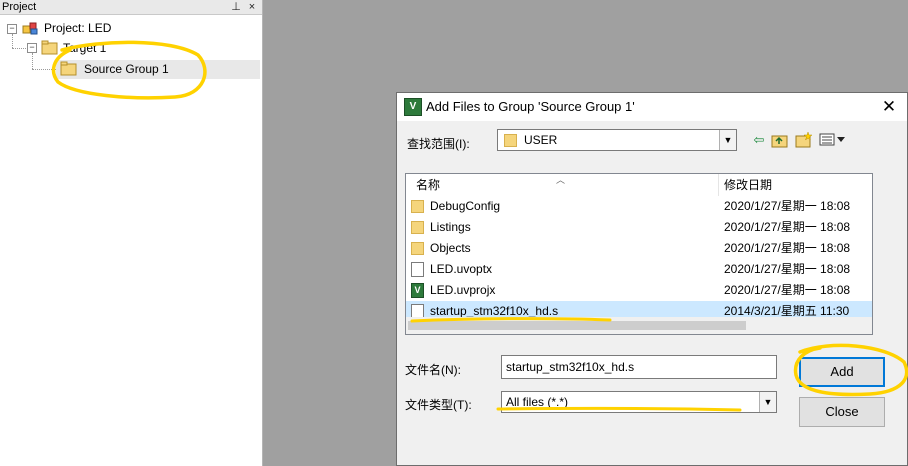 The height and width of the screenshot is (466, 908). I want to click on tree-item-target: Target 1, so click(84, 48).